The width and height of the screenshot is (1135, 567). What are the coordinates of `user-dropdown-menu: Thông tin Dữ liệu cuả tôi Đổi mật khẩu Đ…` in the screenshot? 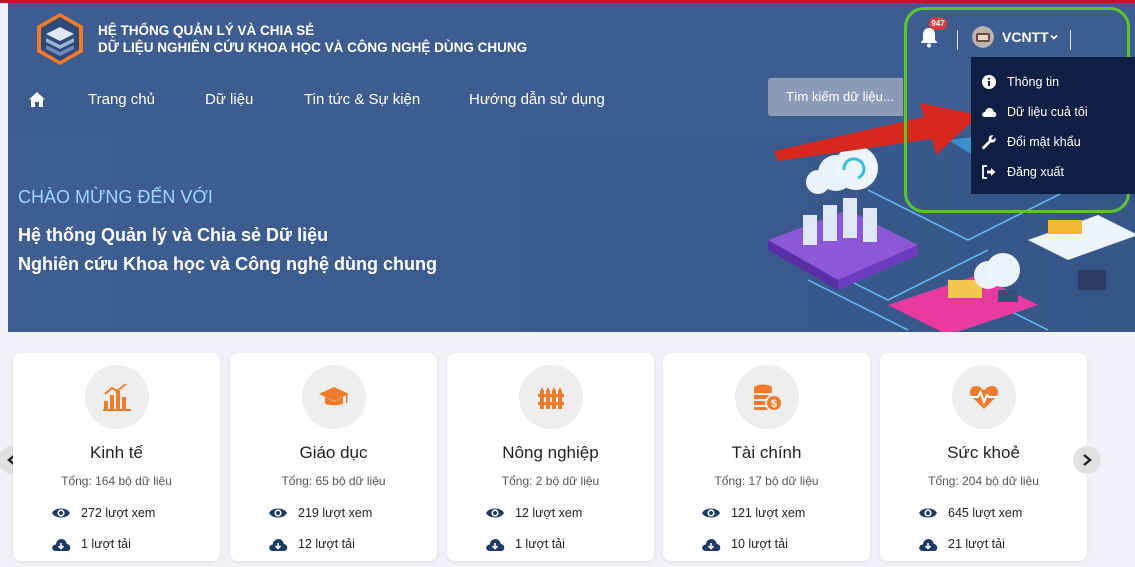 It's located at (1053, 125).